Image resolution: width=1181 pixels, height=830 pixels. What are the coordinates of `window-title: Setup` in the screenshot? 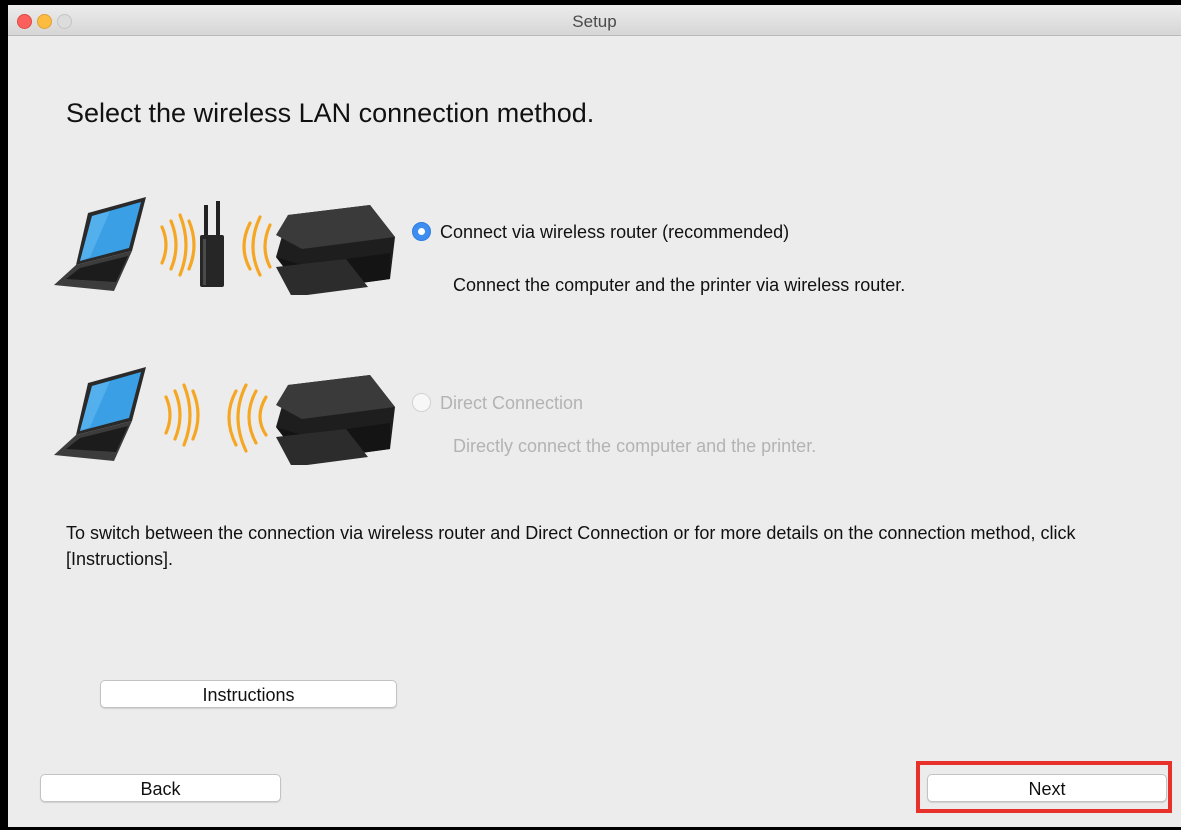 It's located at (594, 21).